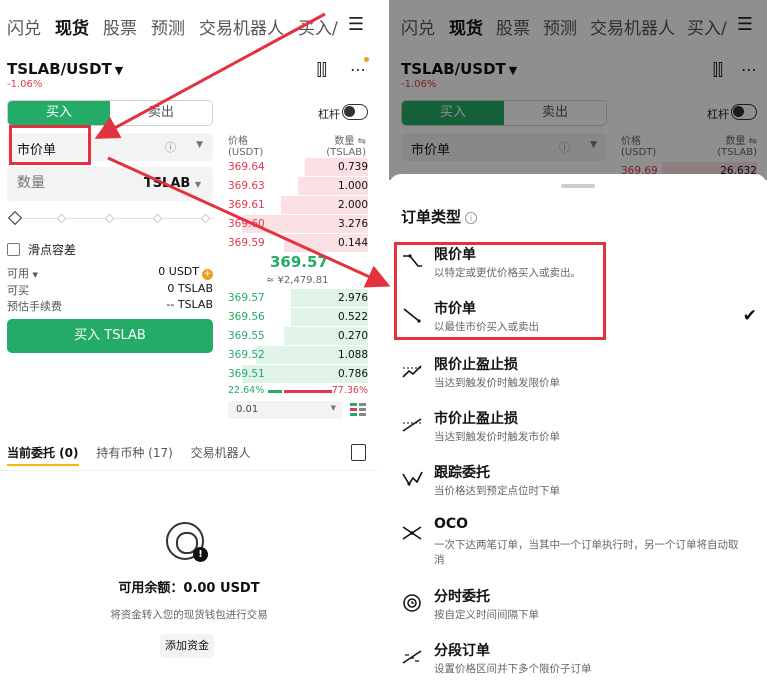 The height and width of the screenshot is (680, 767). I want to click on tab-predict: 预测, so click(168, 26).